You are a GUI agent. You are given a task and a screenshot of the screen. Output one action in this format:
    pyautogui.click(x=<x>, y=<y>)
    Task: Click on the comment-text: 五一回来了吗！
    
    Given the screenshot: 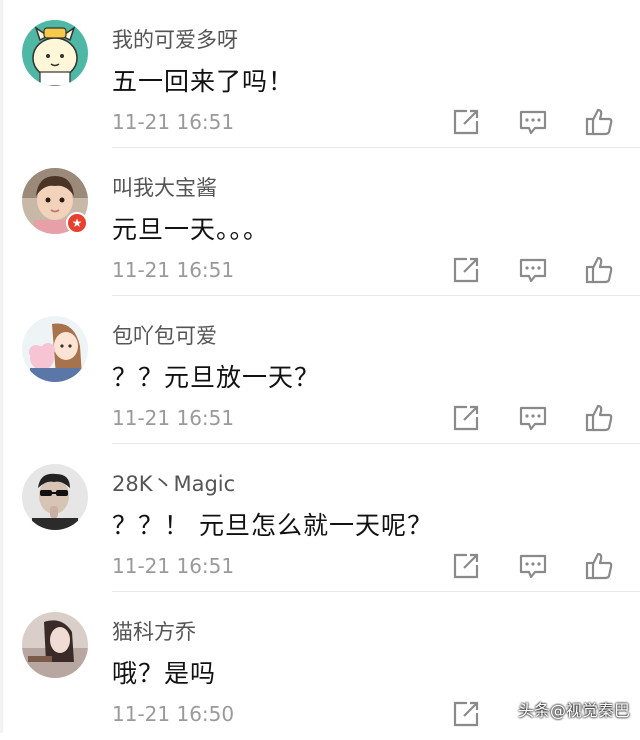 What is the action you would take?
    pyautogui.click(x=203, y=81)
    